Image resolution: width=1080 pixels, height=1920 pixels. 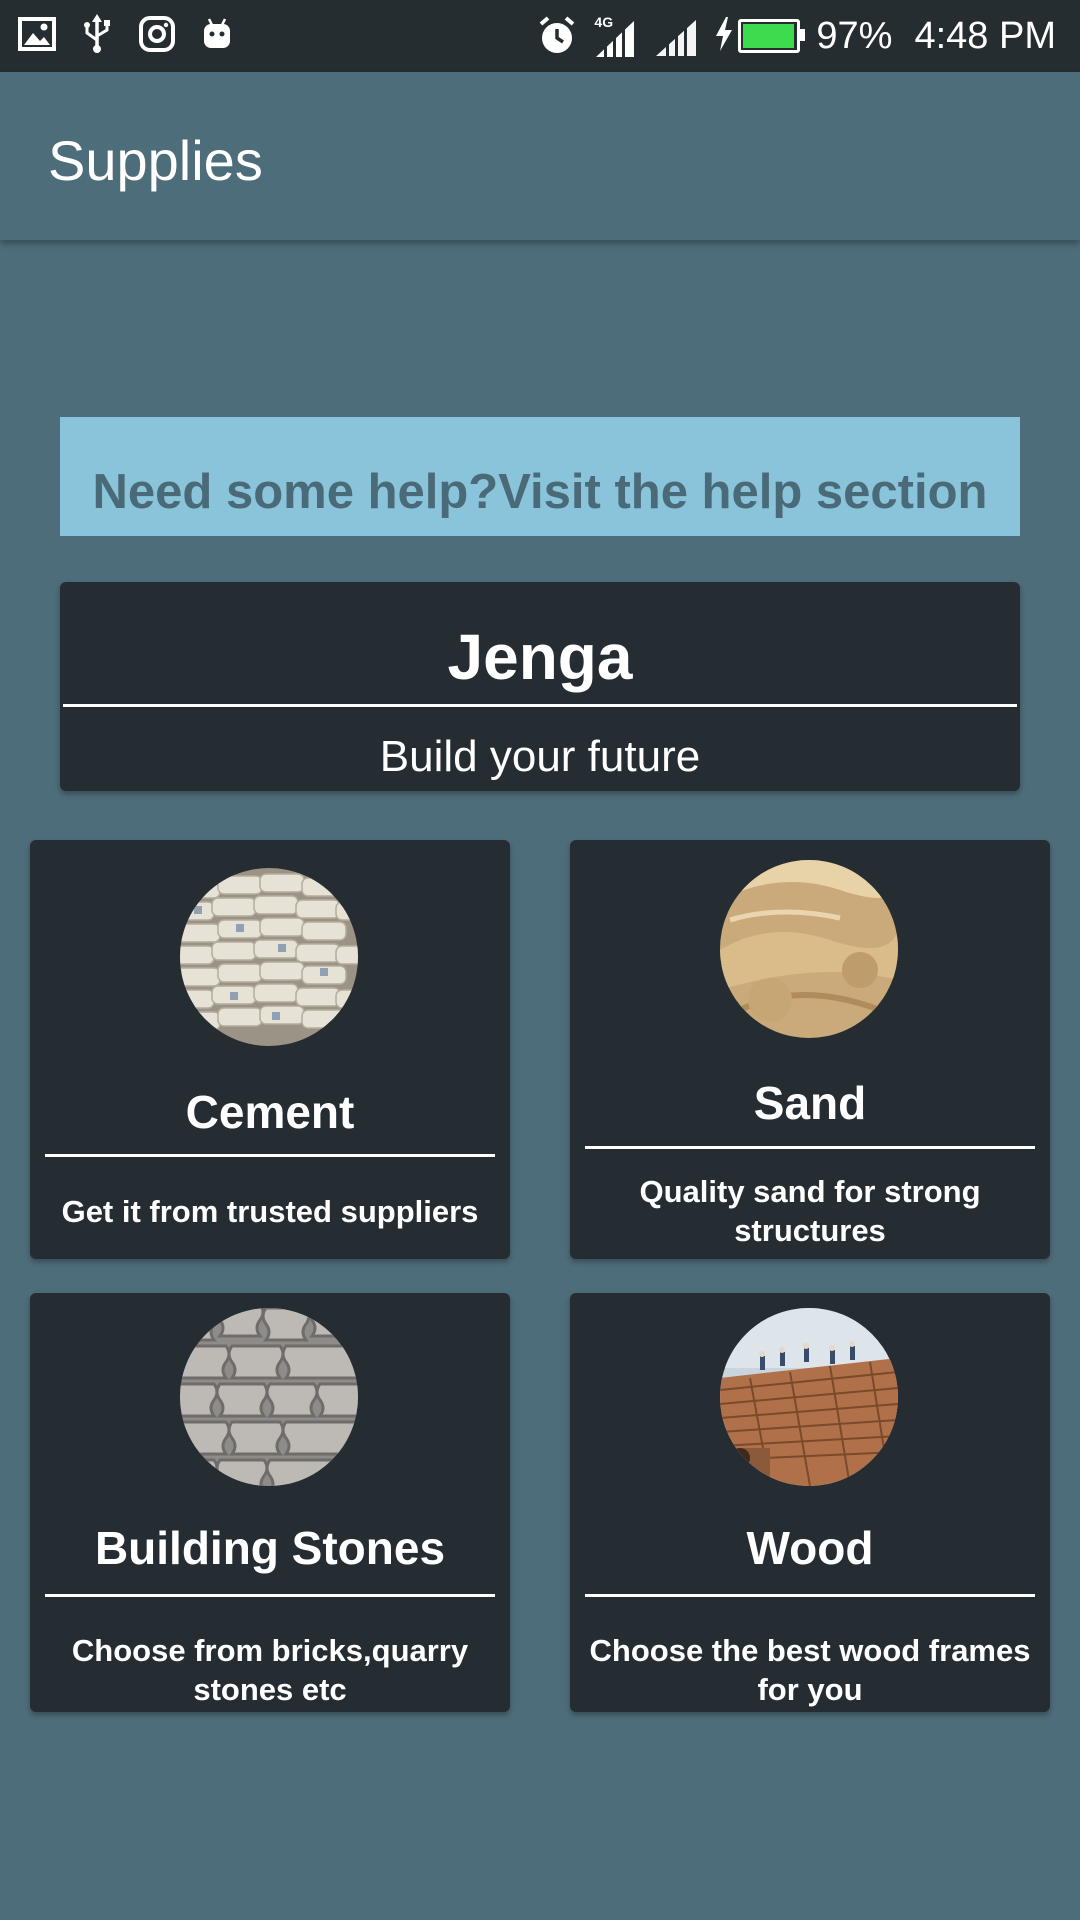 I want to click on app-bar: Supplies, so click(x=540, y=156).